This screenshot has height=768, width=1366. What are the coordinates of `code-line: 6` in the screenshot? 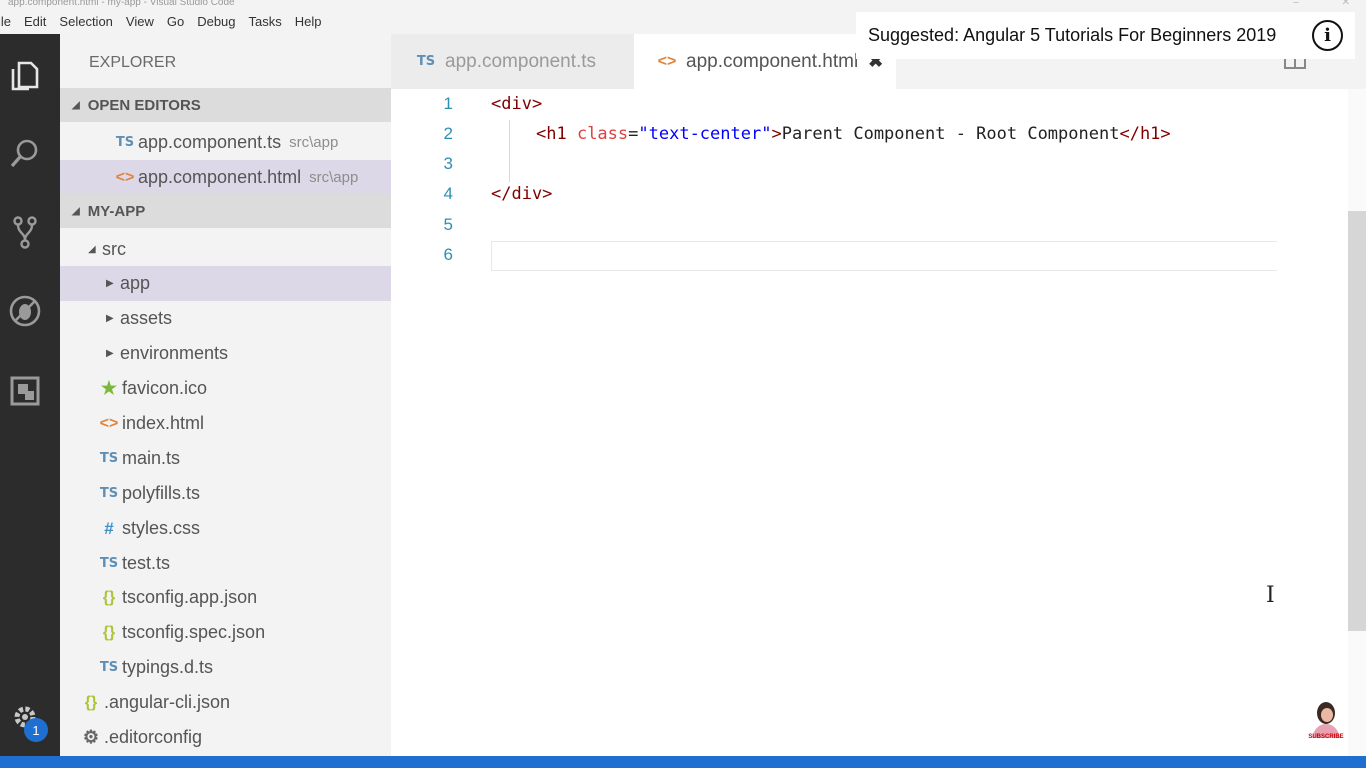 It's located at (841, 255).